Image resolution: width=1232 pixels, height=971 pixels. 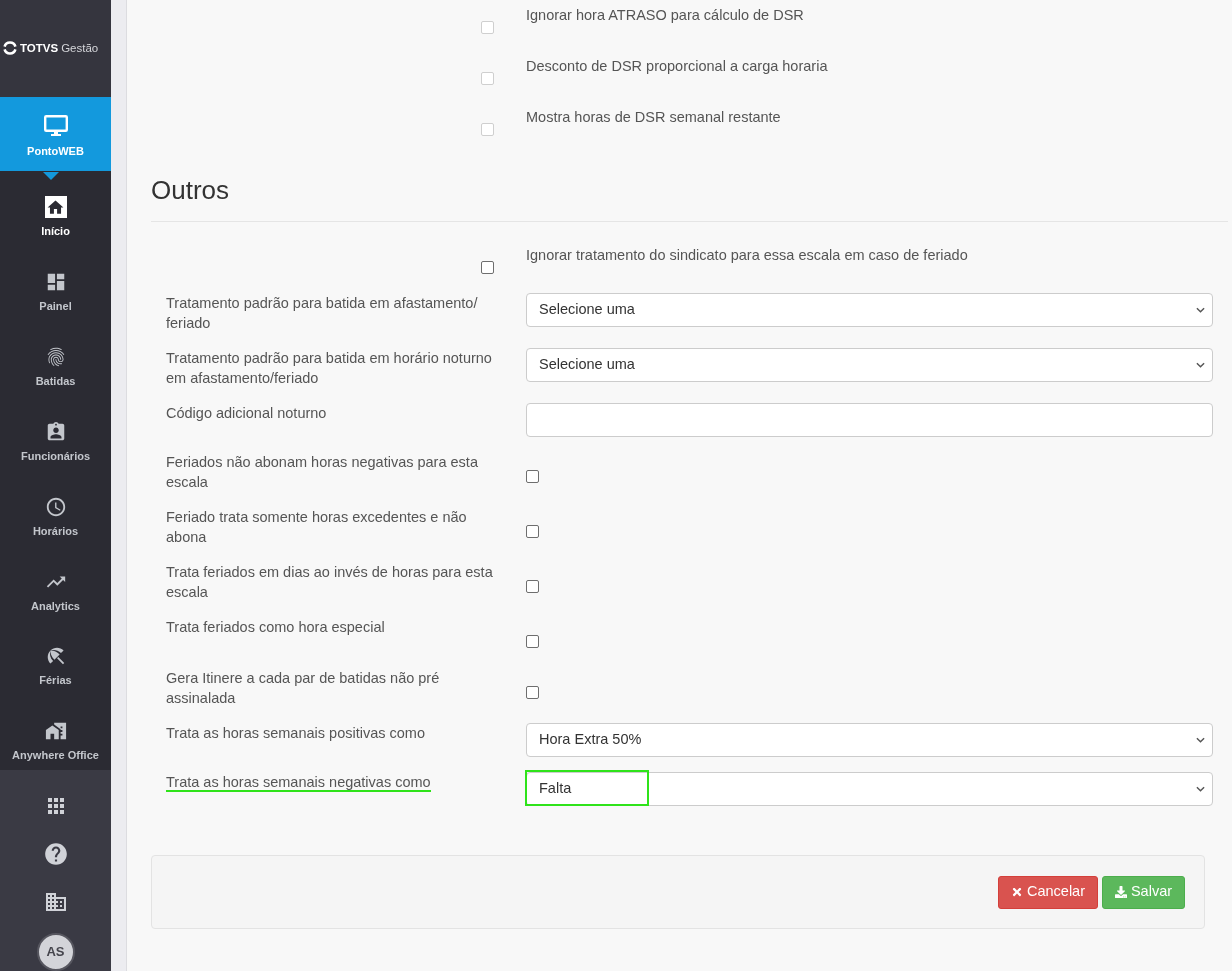 What do you see at coordinates (246, 413) in the screenshot?
I see `field-label: Código adicional noturno` at bounding box center [246, 413].